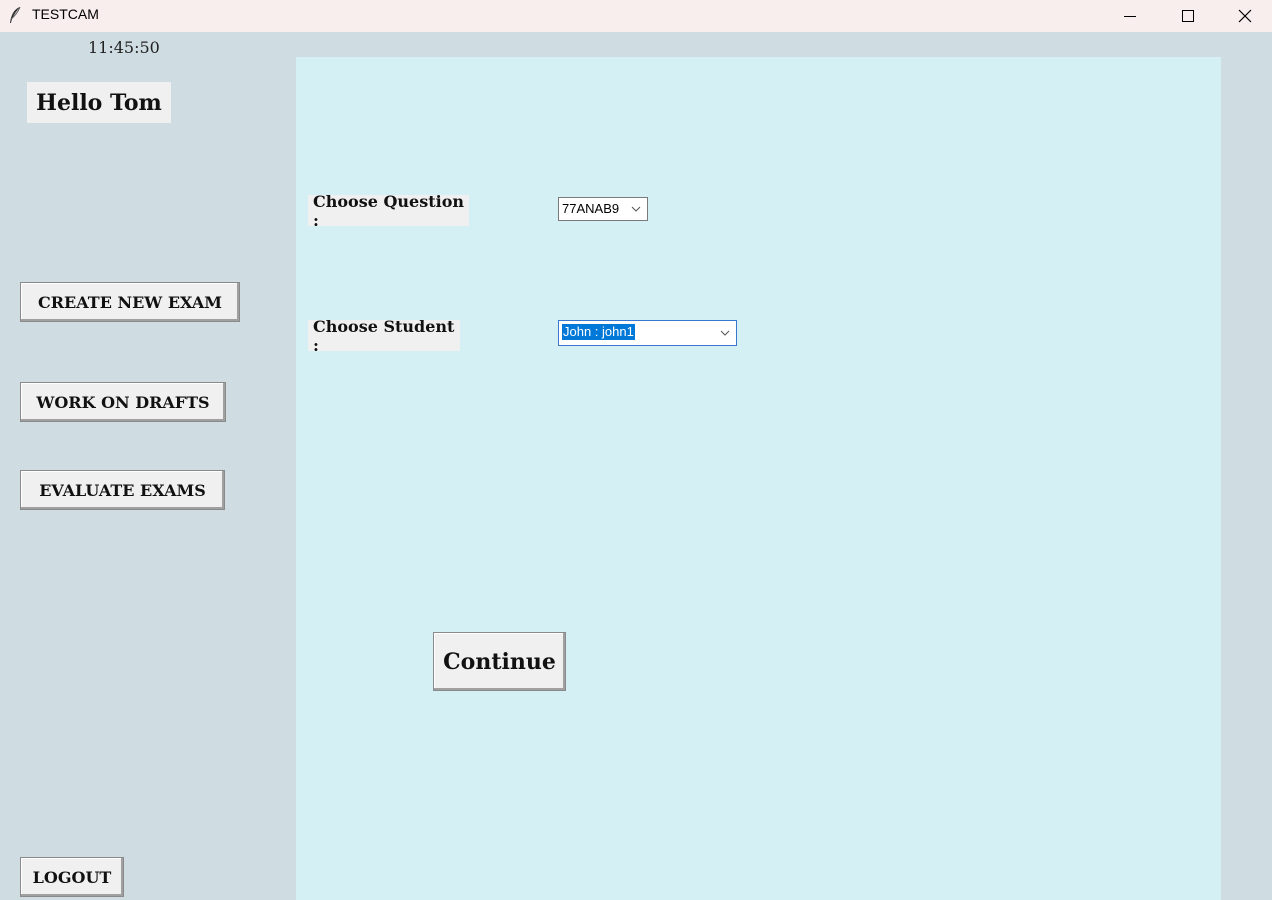 This screenshot has height=900, width=1272. What do you see at coordinates (591, 208) in the screenshot?
I see `question-dropdown-value: 77ANAB9` at bounding box center [591, 208].